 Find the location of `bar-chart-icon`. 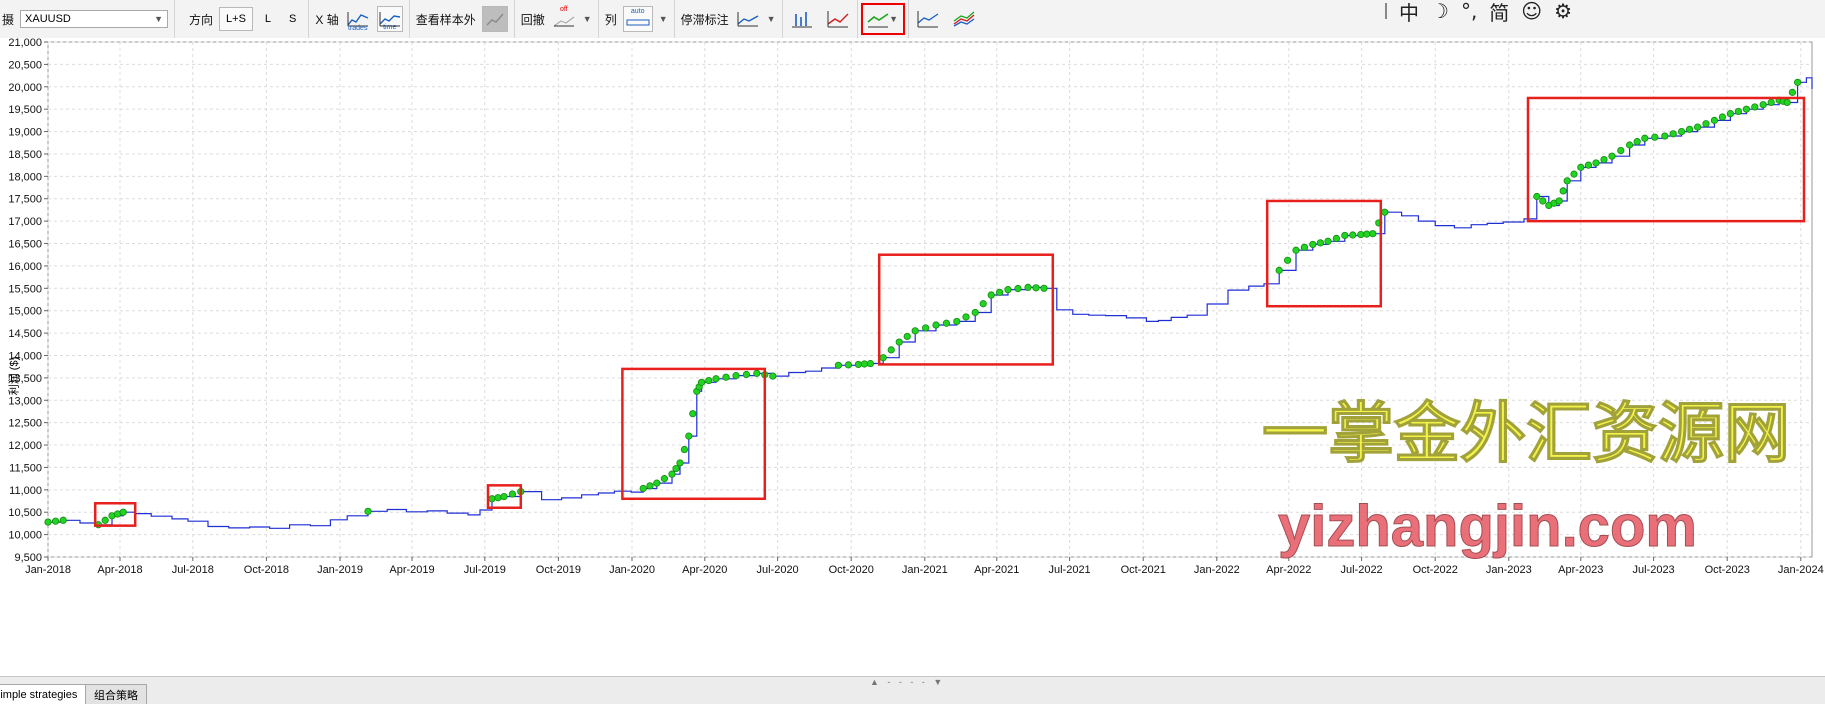

bar-chart-icon is located at coordinates (801, 20).